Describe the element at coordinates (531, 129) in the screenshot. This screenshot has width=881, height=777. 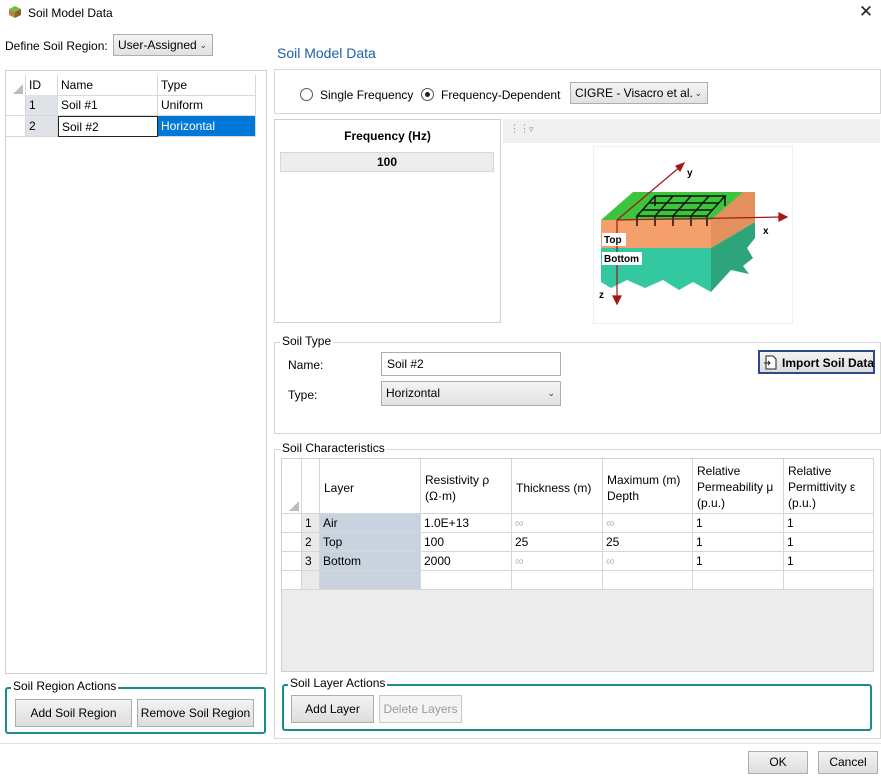
I see `dropdown-icon: ▿` at that location.